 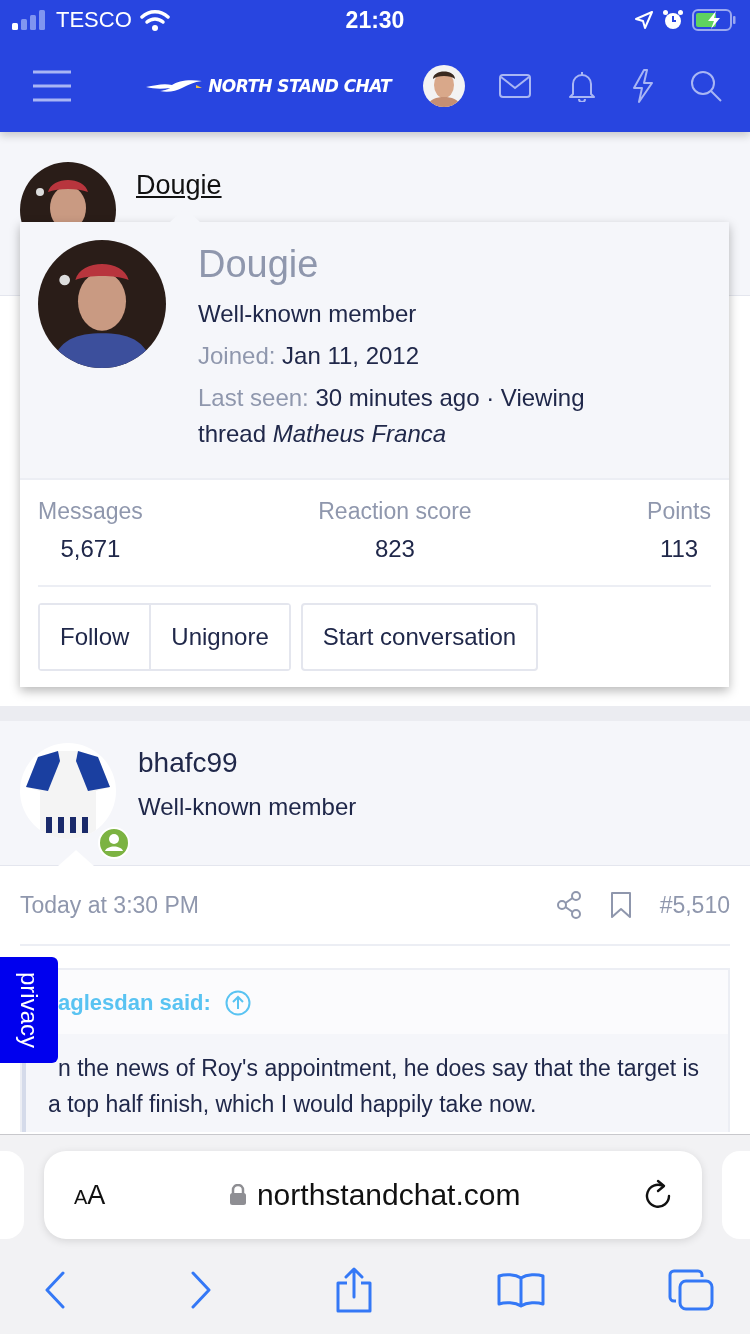 What do you see at coordinates (219, 637) in the screenshot?
I see `action-button: Unignore` at bounding box center [219, 637].